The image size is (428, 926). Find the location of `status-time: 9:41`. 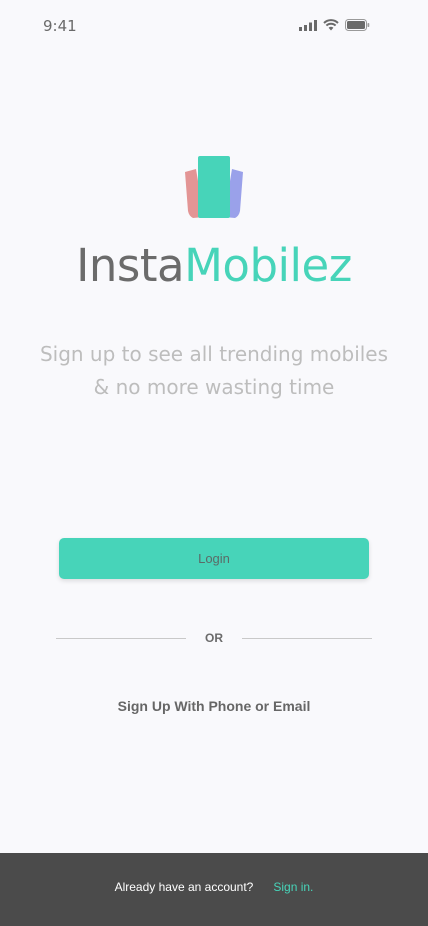

status-time: 9:41 is located at coordinates (60, 26).